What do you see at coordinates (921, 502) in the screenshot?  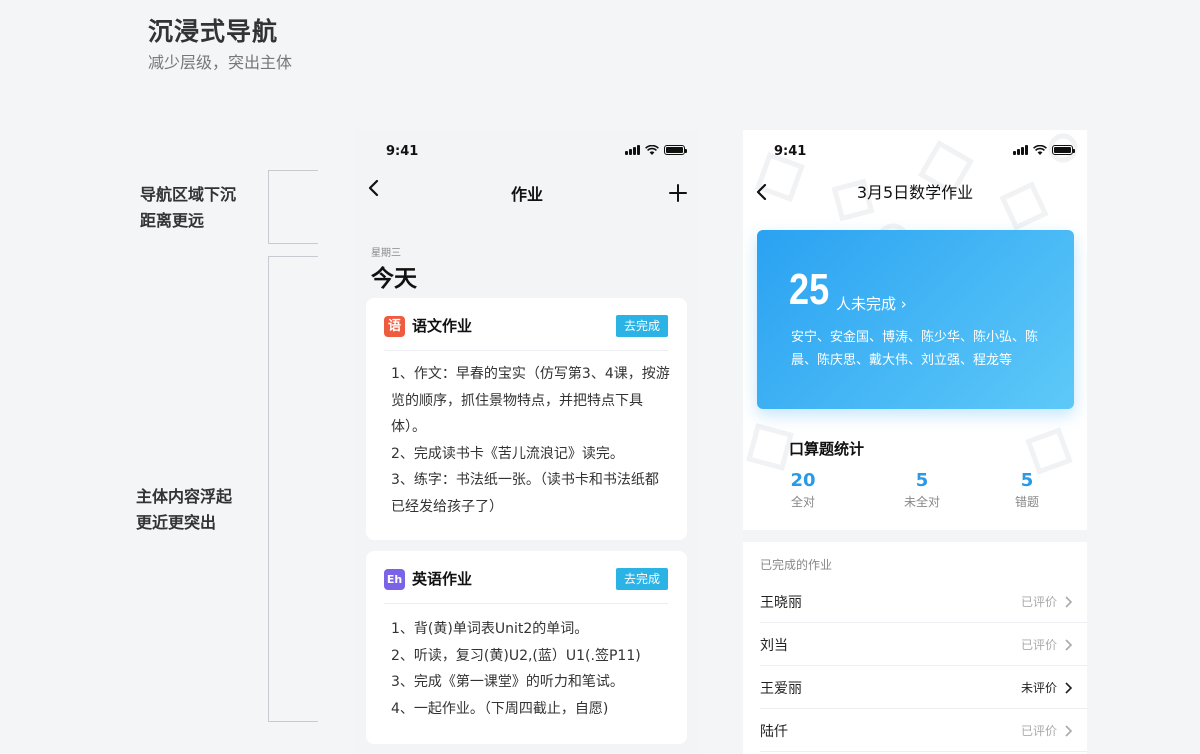 I see `stat-label: 未全对` at bounding box center [921, 502].